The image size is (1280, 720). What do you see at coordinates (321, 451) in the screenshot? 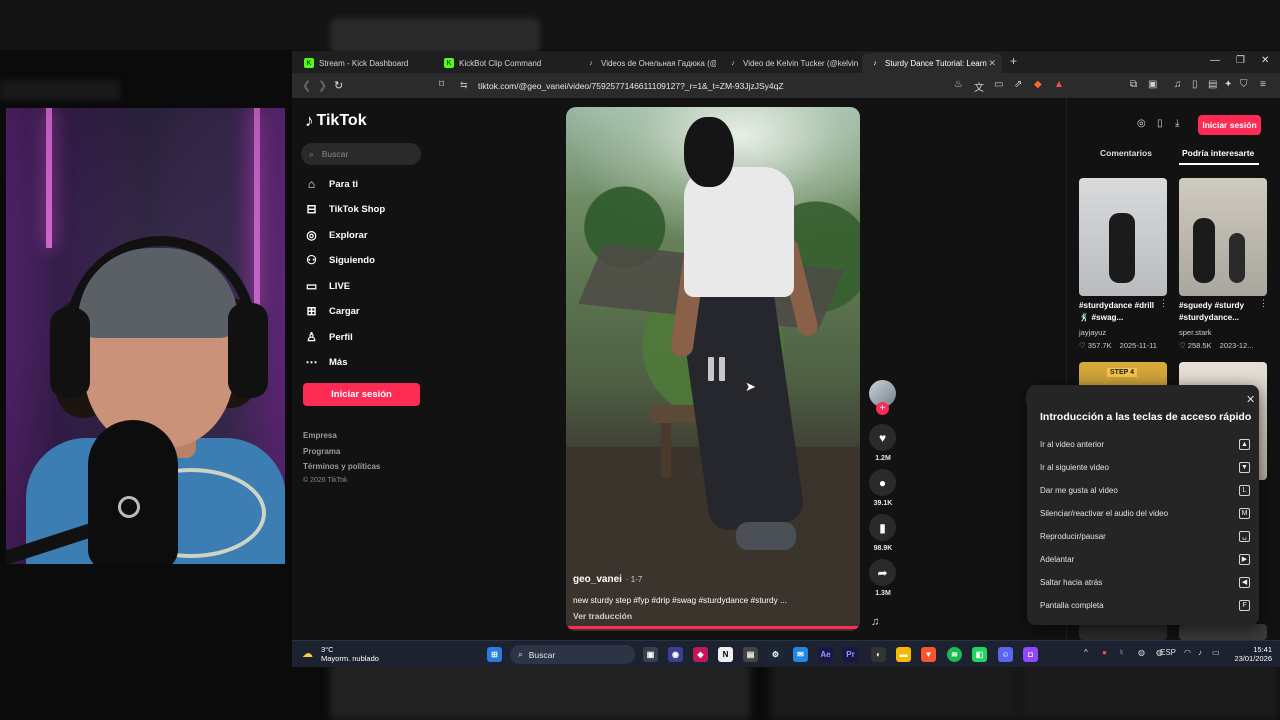
I see `footer-link-programa: Programa` at bounding box center [321, 451].